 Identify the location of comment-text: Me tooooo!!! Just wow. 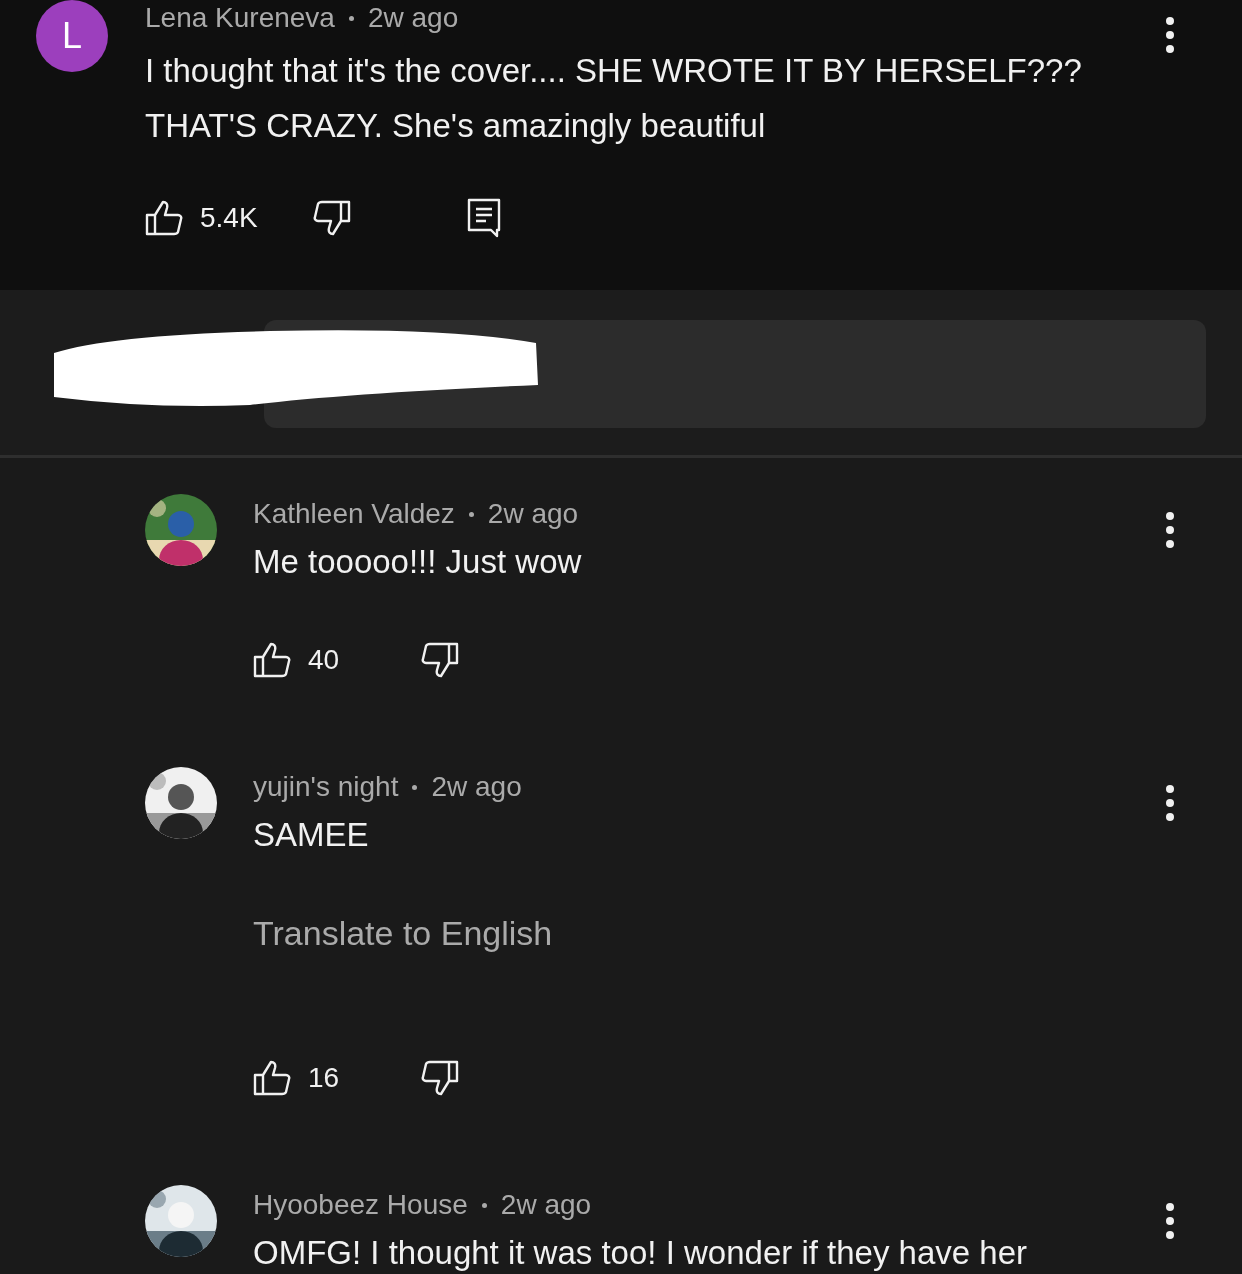
(418, 562).